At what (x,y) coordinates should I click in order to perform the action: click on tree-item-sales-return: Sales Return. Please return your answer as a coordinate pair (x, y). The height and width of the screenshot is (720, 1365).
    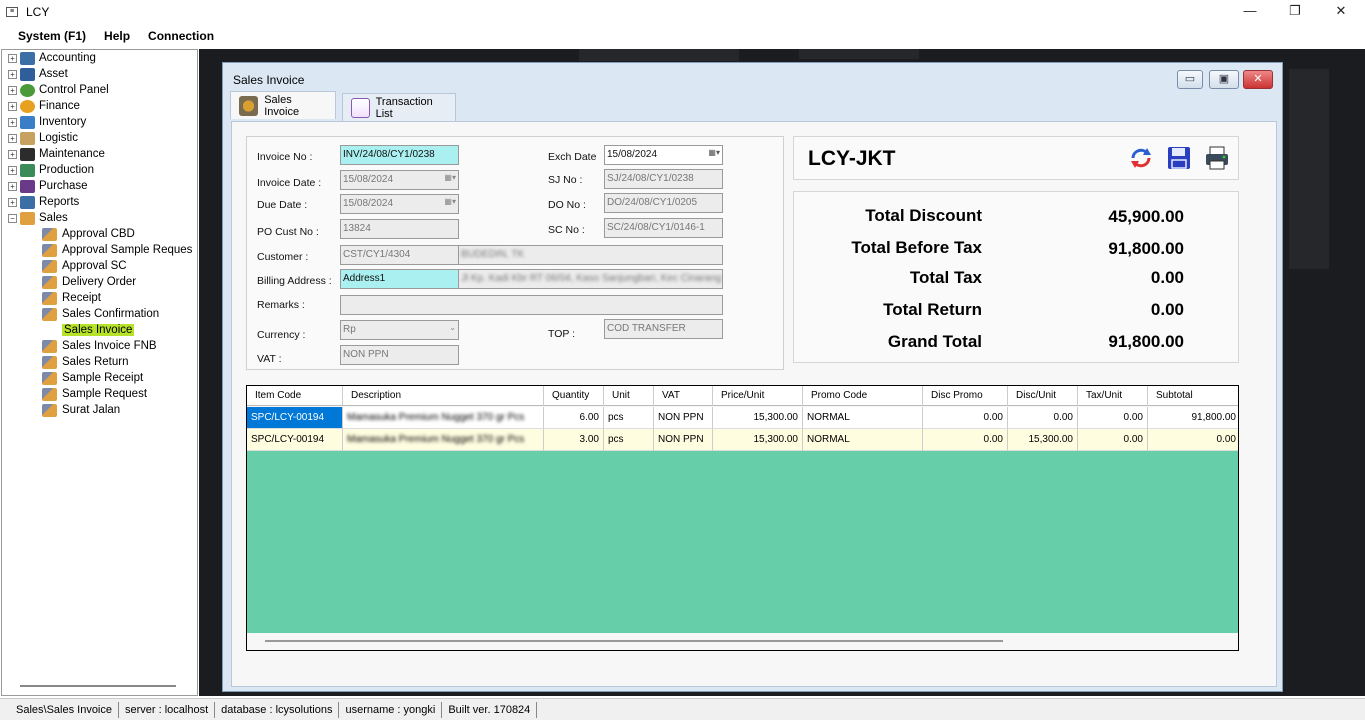
    Looking at the image, I should click on (85, 362).